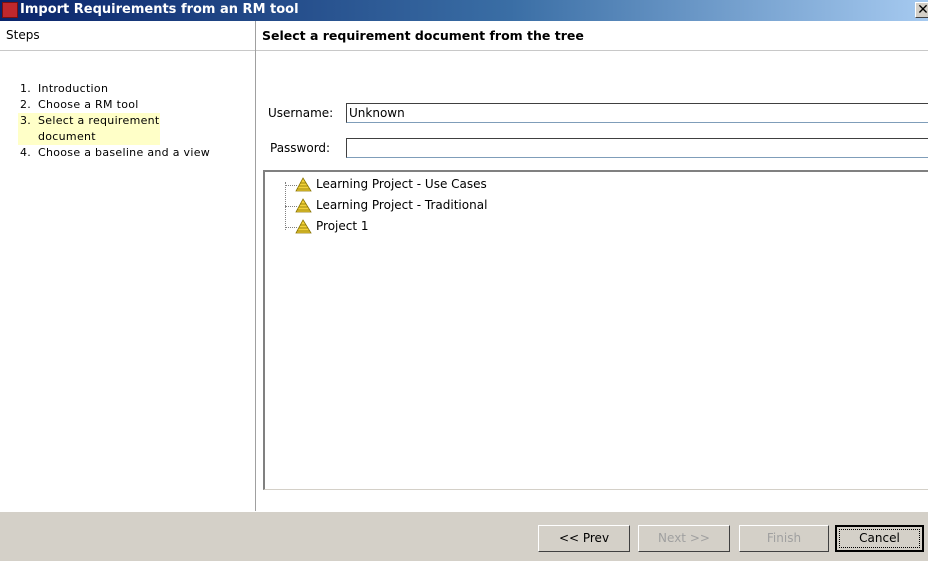  I want to click on cancel-button: Cancel, so click(879, 538).